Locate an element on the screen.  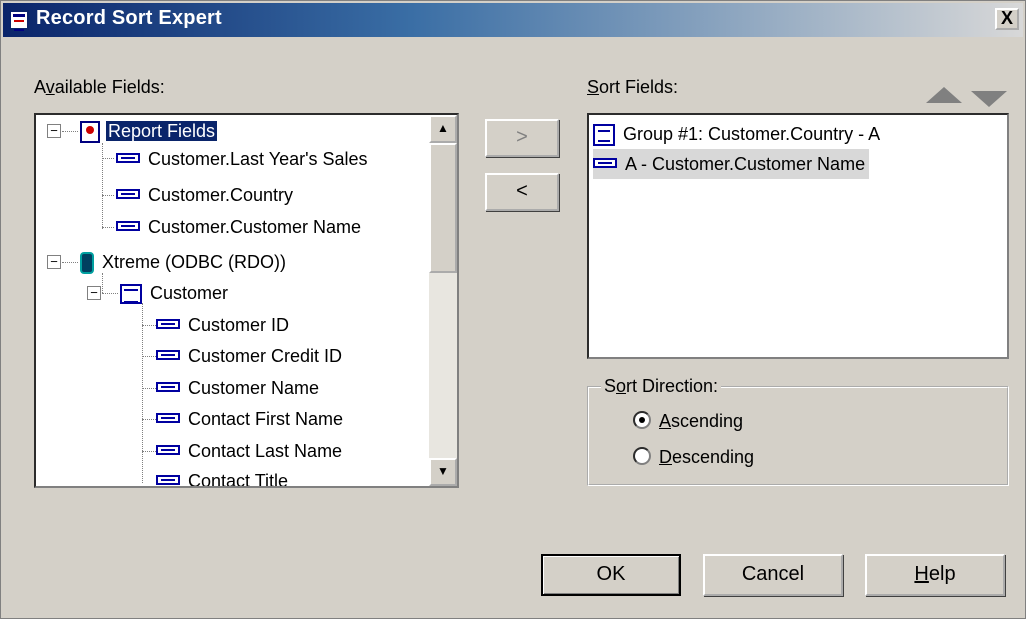
database-icon is located at coordinates (87, 263).